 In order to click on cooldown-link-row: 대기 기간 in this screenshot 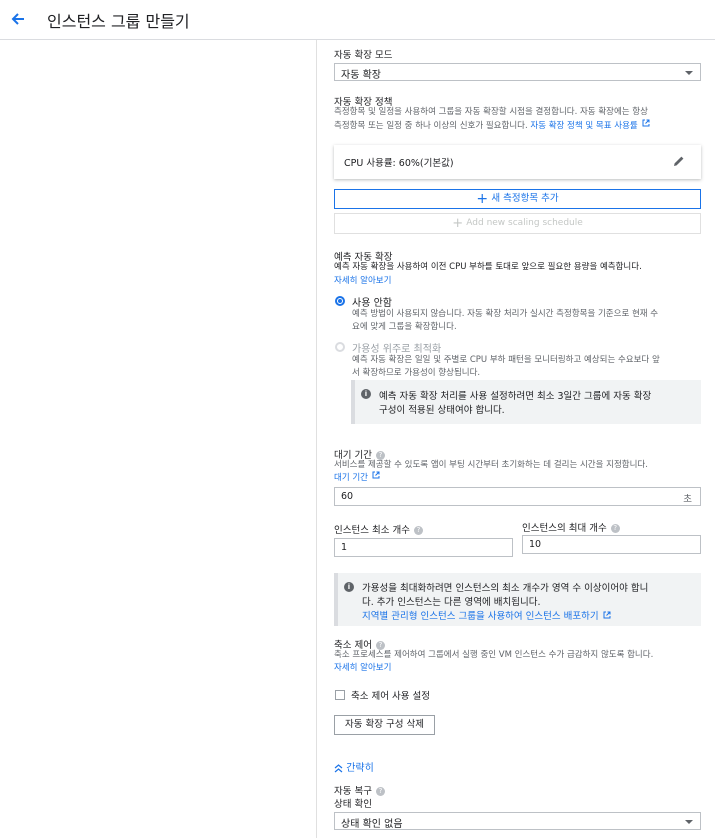, I will do `click(357, 478)`.